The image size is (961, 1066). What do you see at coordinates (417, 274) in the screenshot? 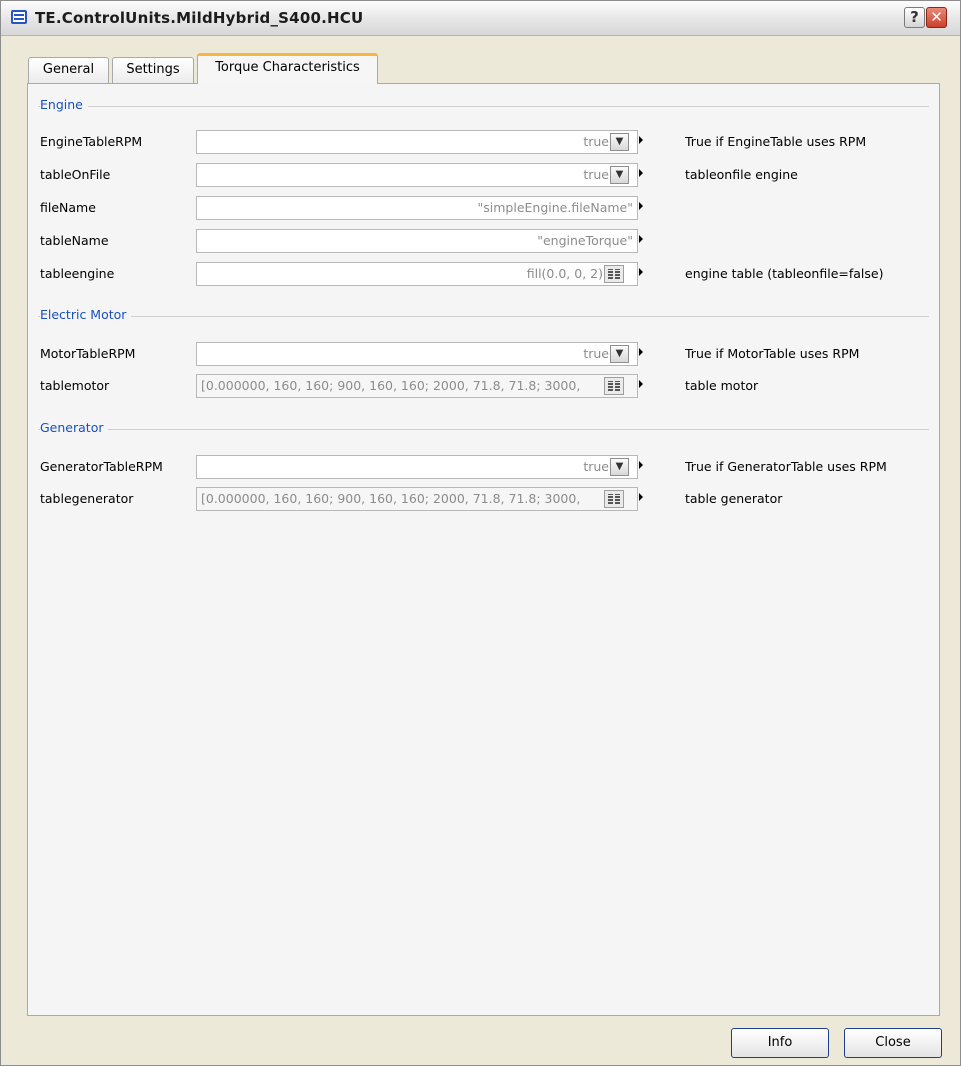
I see `tableengine-input: fill(0.0, 0, 2)` at bounding box center [417, 274].